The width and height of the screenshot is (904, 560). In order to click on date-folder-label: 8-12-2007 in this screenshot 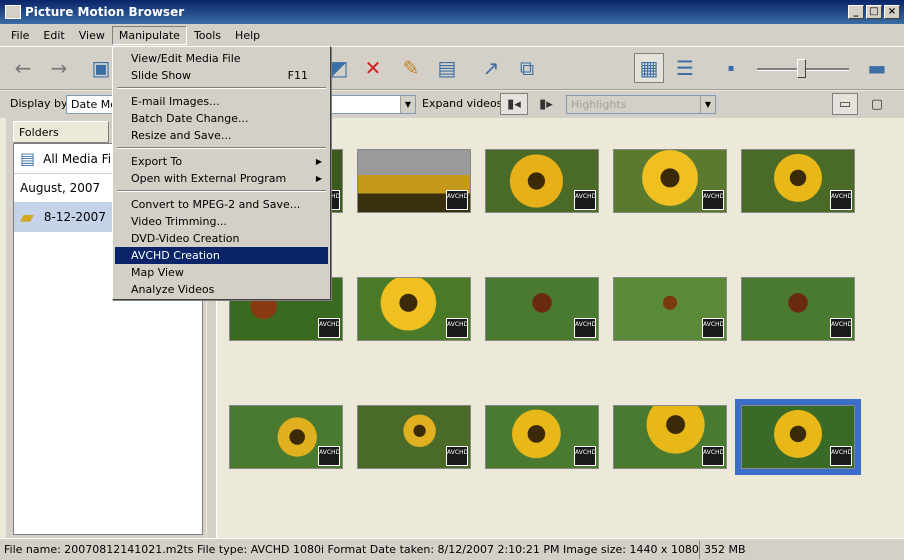, I will do `click(74, 217)`.